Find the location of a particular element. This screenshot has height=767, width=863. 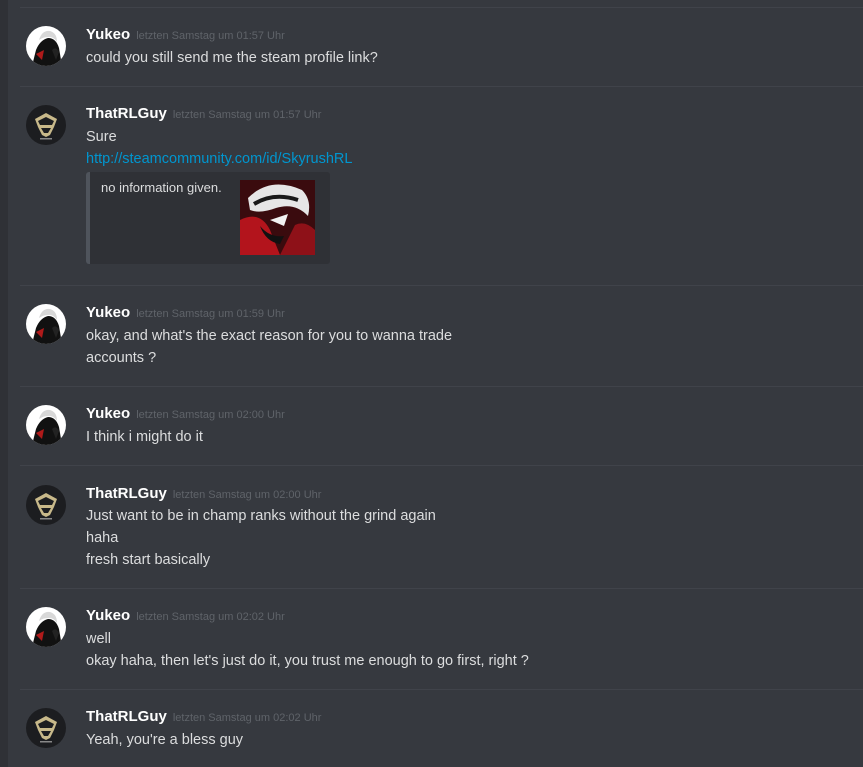

message-text: well is located at coordinates (98, 639).